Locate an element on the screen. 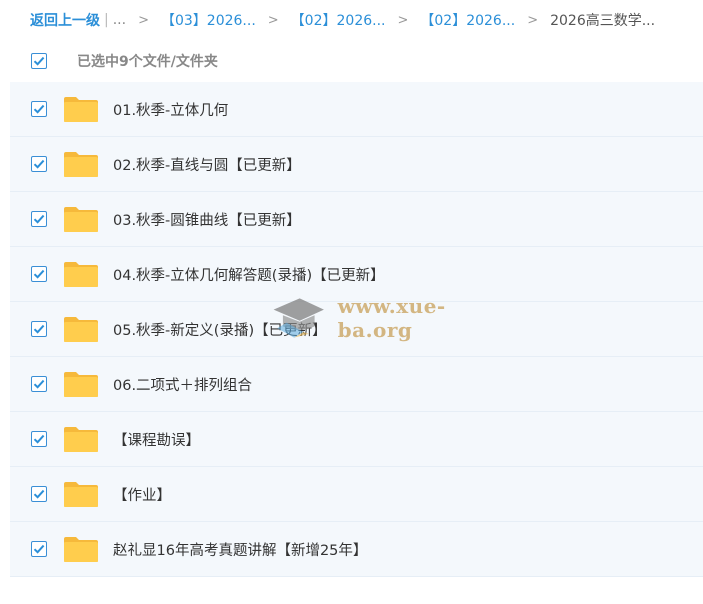 Image resolution: width=703 pixels, height=604 pixels. file-row: 01.秋季-立体几何 is located at coordinates (356, 109).